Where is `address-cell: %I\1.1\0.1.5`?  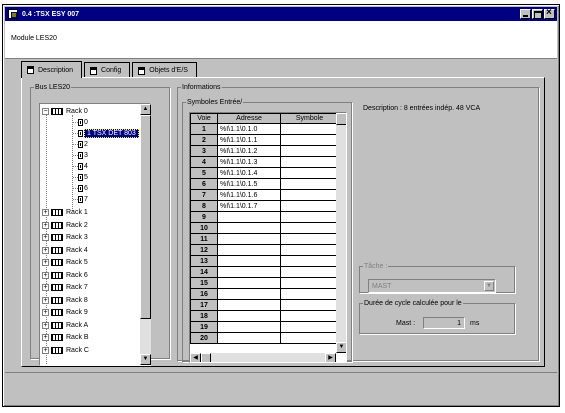
address-cell: %I\1.1\0.1.5 is located at coordinates (249, 184).